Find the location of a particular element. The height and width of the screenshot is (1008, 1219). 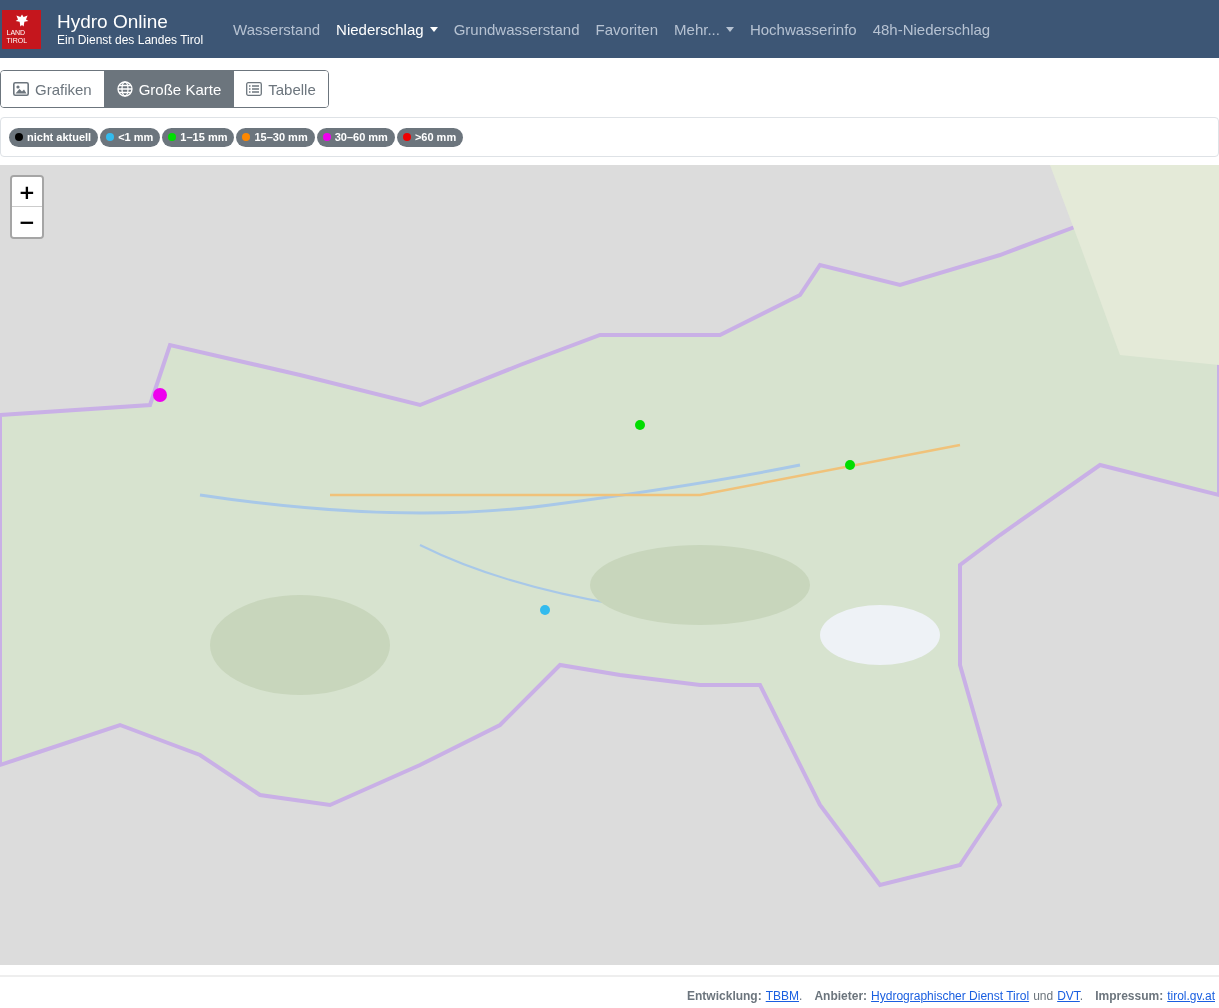

nav-link: Grundwasserstand is located at coordinates (516, 29).